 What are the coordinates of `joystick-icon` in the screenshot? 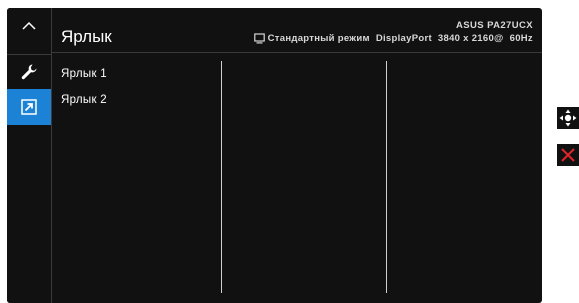 It's located at (568, 118).